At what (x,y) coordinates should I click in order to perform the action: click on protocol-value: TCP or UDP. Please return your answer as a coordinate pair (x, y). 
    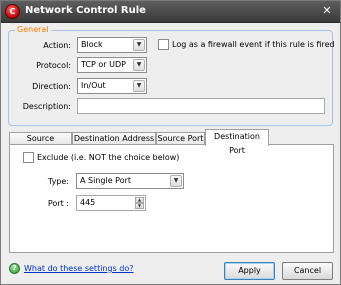
    Looking at the image, I should click on (103, 64).